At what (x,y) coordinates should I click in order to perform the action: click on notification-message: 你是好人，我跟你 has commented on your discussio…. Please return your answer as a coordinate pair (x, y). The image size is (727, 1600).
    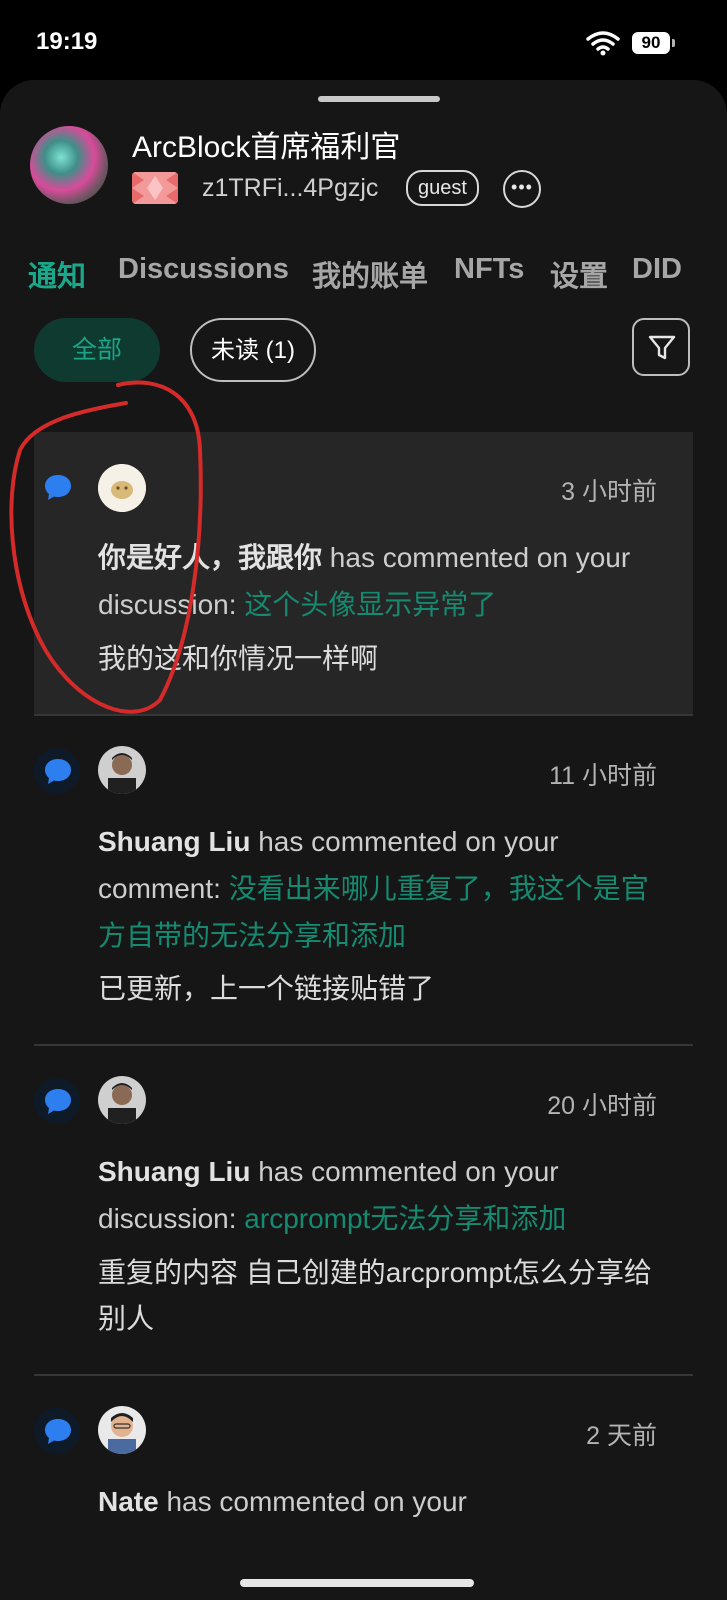
    Looking at the image, I should click on (378, 581).